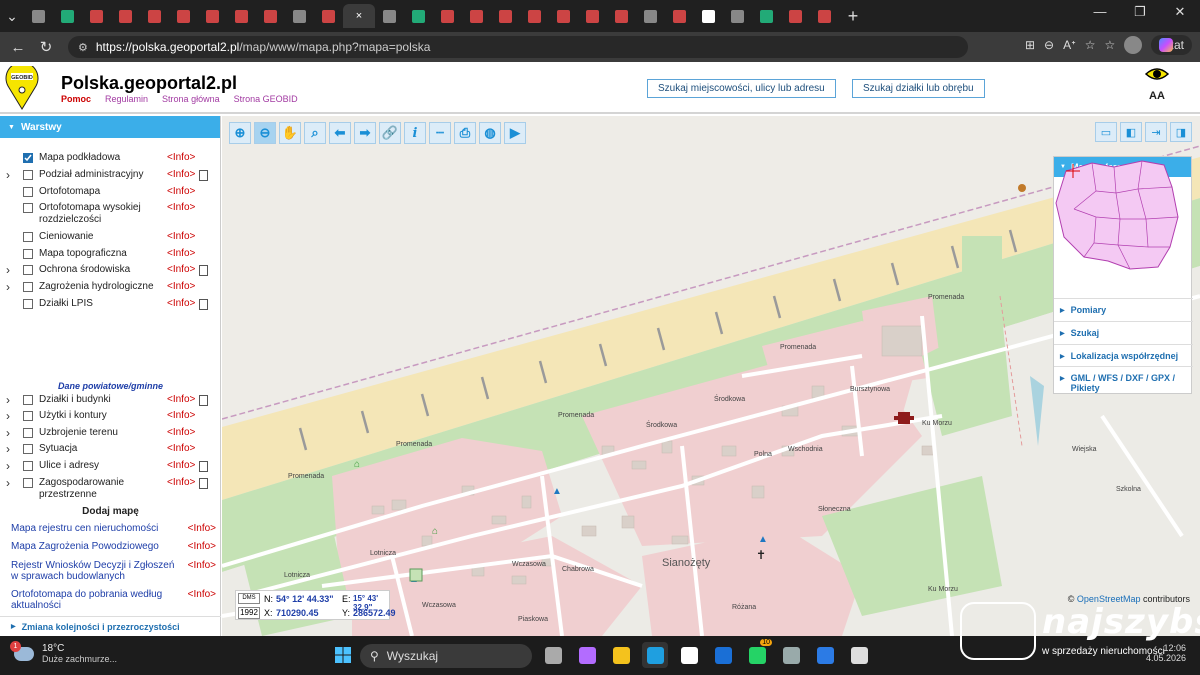  I want to click on coord-format-toggle: DMS, so click(249, 598).